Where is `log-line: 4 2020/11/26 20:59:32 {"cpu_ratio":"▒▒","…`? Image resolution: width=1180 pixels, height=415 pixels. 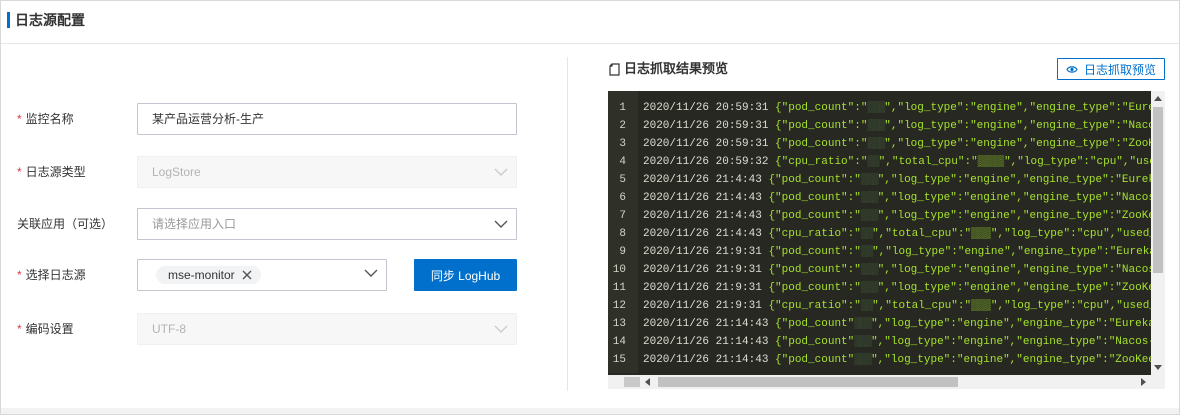 log-line: 4 2020/11/26 20:59:32 {"cpu_ratio":"▒▒","… is located at coordinates (886, 162).